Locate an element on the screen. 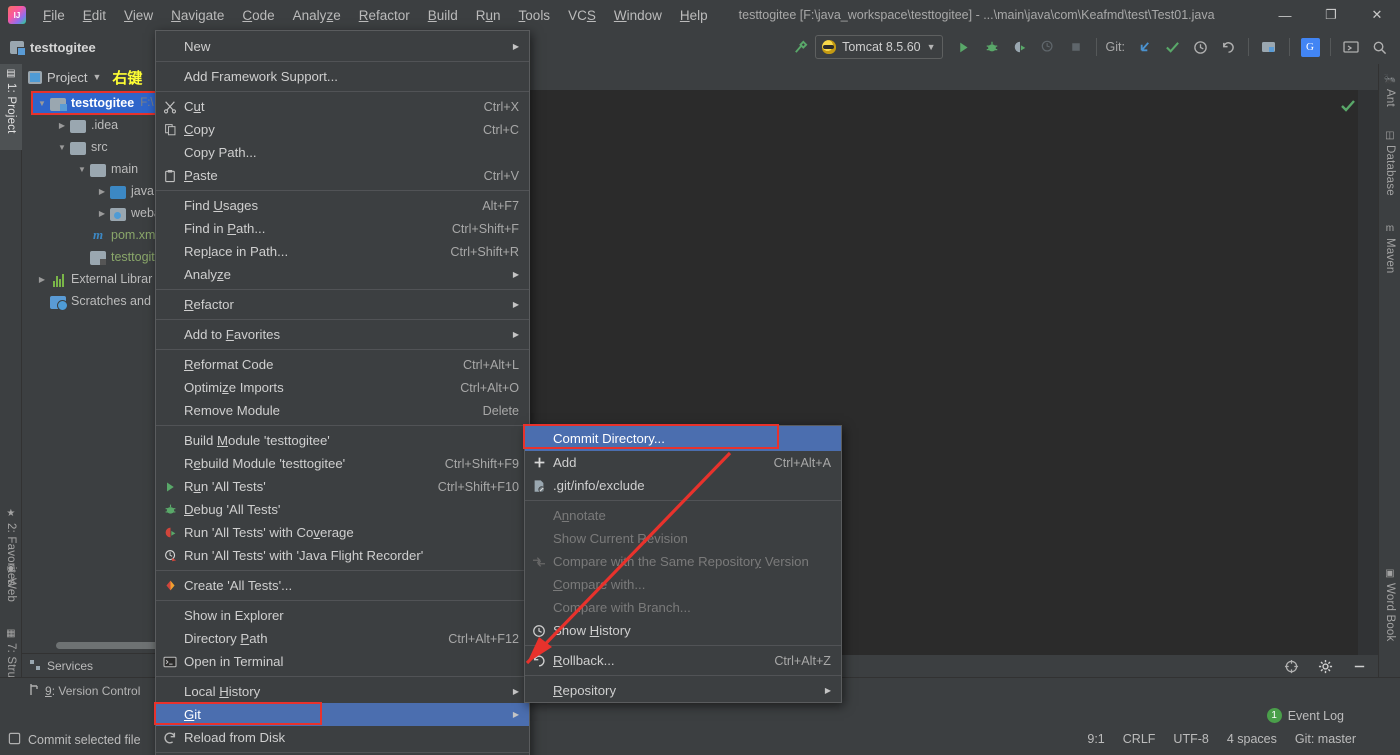 This screenshot has height=755, width=1400. menu-run: Run is located at coordinates (488, 15).